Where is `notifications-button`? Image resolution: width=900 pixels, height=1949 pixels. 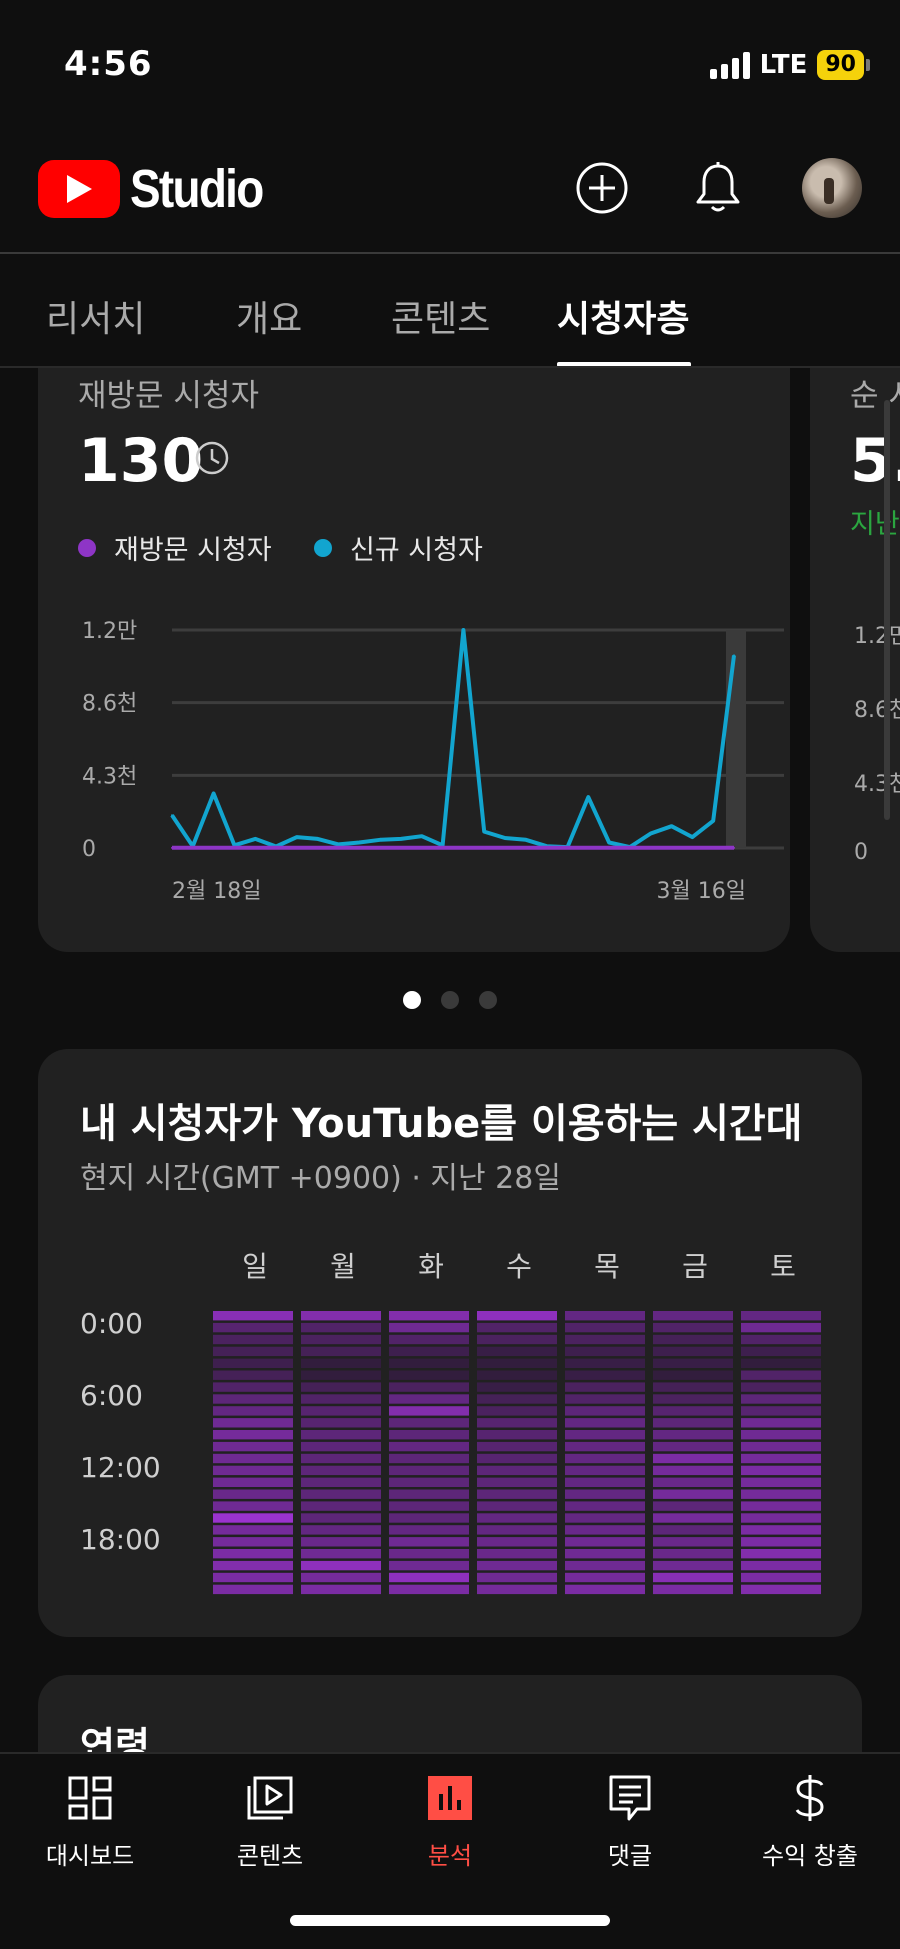
notifications-button is located at coordinates (718, 188).